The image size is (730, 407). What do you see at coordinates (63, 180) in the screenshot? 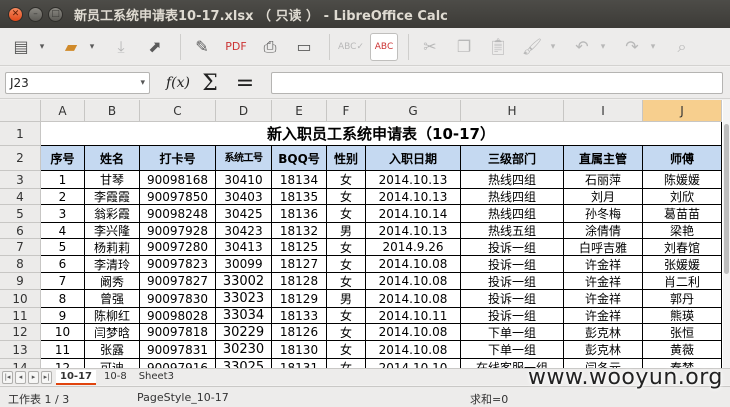
I see `table-cell: 1` at bounding box center [63, 180].